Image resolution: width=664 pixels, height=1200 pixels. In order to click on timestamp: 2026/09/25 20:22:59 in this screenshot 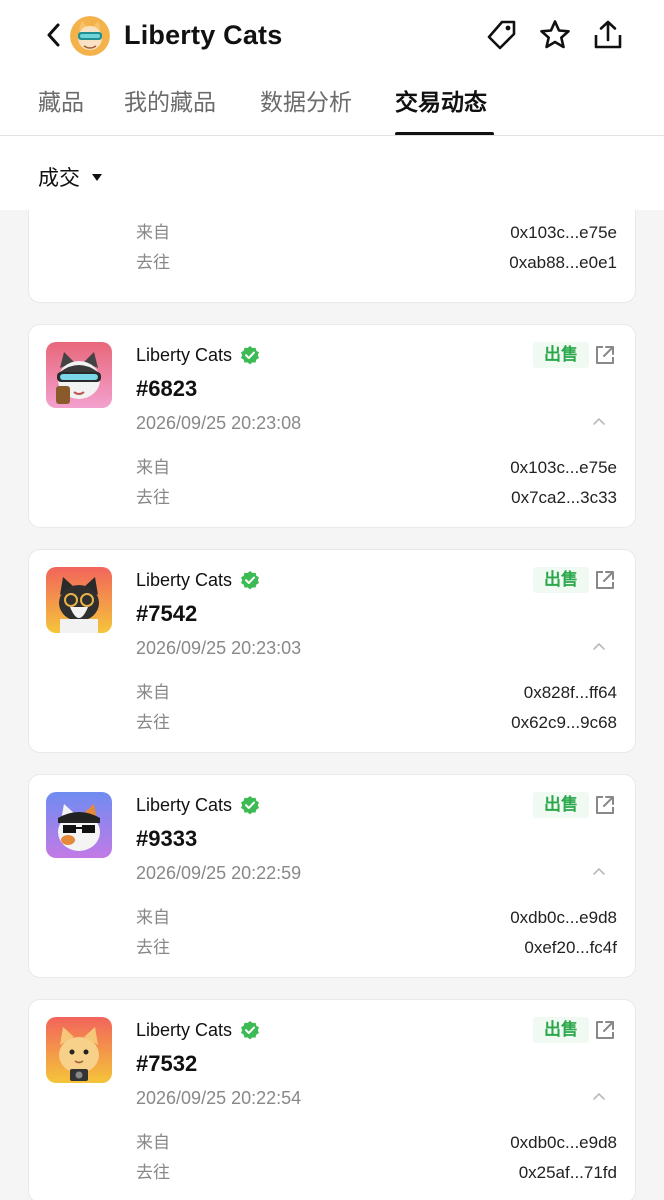, I will do `click(219, 873)`.